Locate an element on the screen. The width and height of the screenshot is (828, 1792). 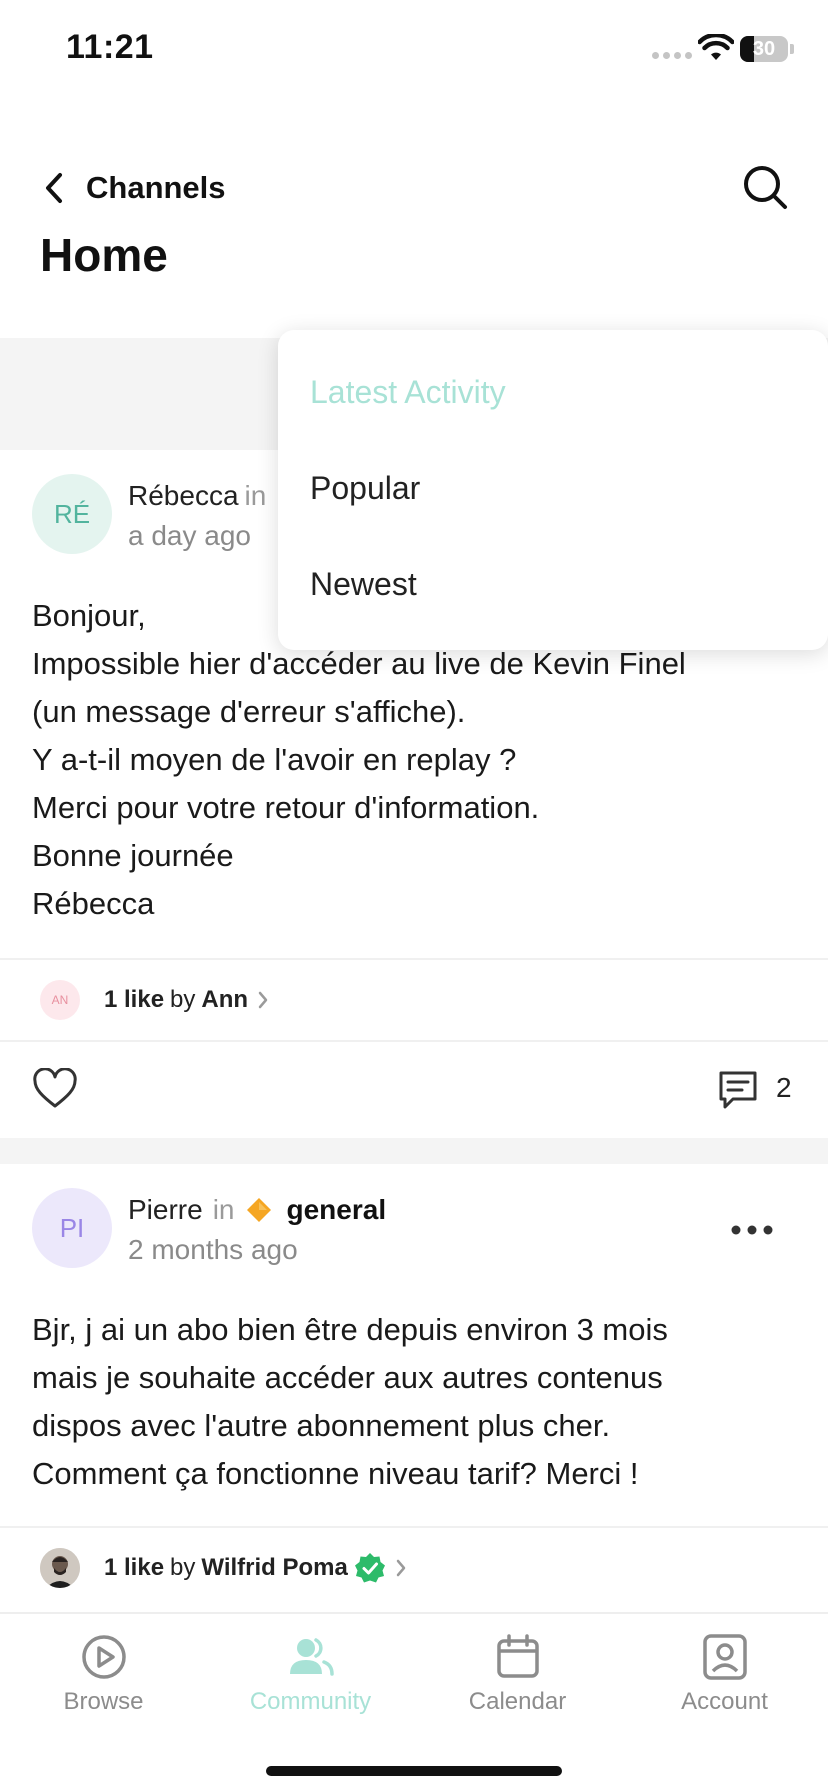
cellular-signal-icon is located at coordinates (672, 55).